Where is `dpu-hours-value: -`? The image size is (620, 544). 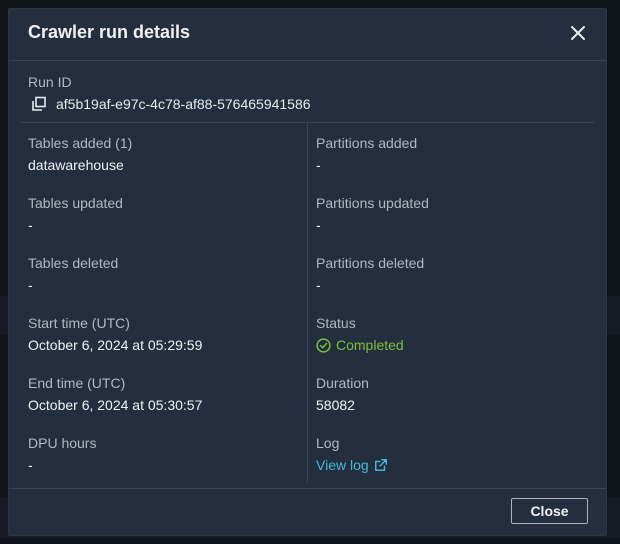
dpu-hours-value: - is located at coordinates (30, 465).